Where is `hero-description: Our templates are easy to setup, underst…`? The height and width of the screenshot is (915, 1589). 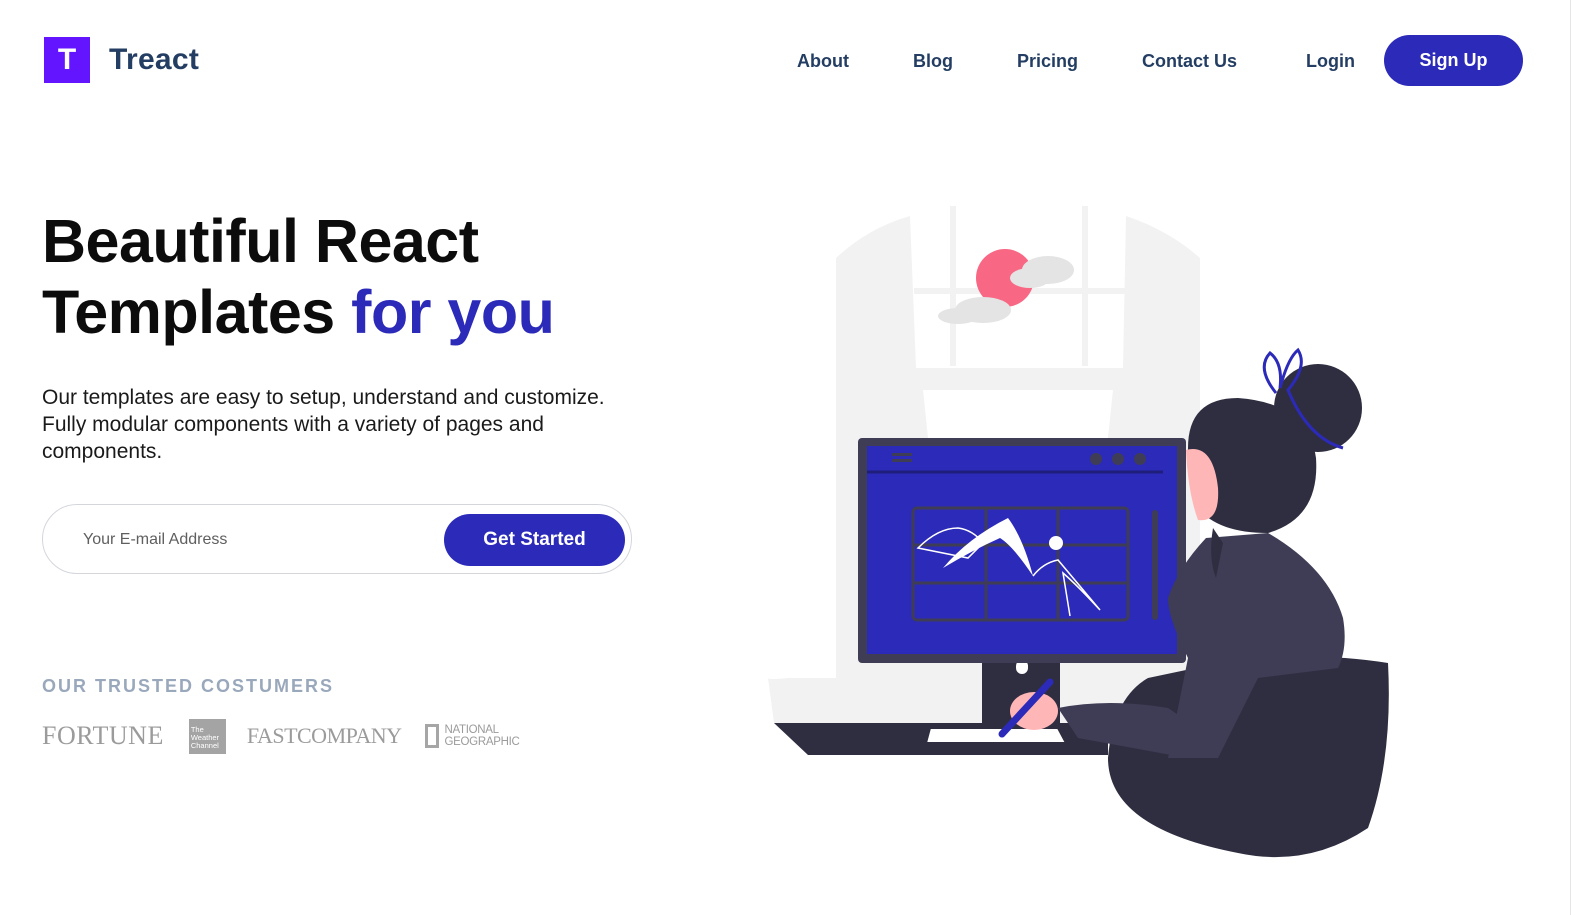 hero-description: Our templates are easy to setup, underst… is located at coordinates (323, 424).